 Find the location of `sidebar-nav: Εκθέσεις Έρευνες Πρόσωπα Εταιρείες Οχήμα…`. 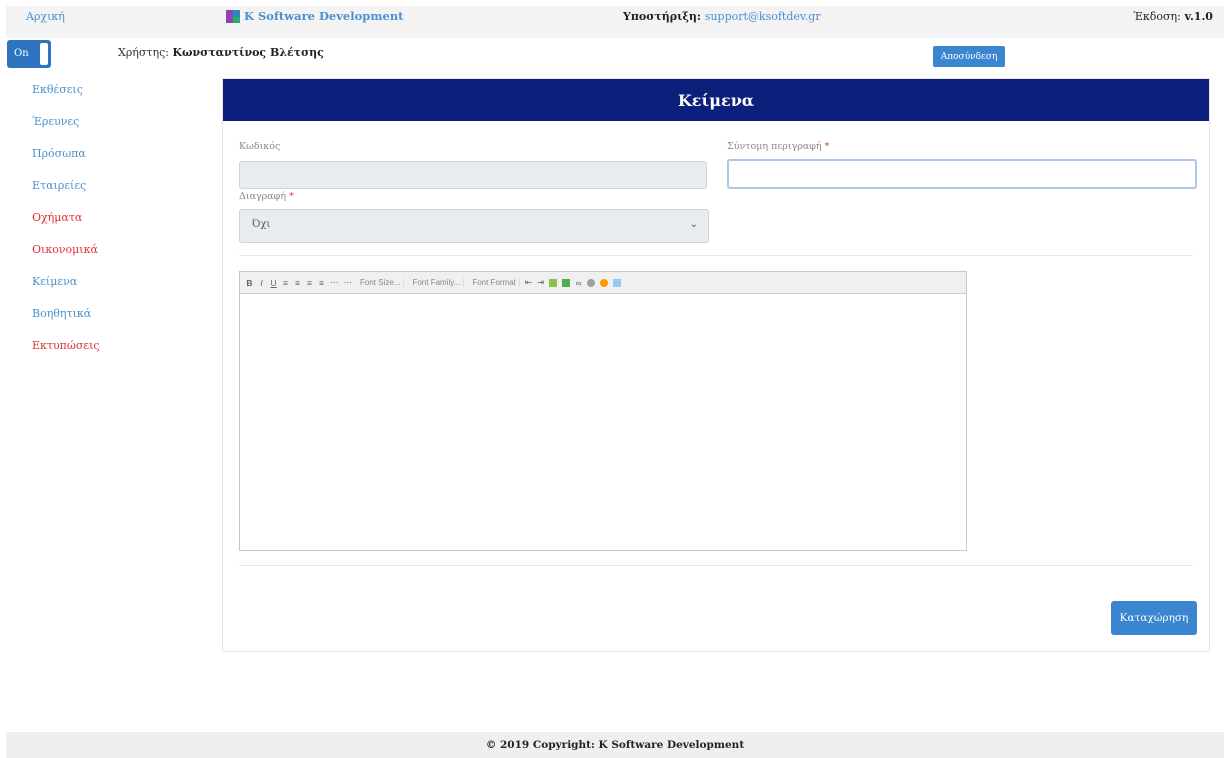

sidebar-nav: Εκθέσεις Έρευνες Πρόσωπα Εταιρείες Οχήμα… is located at coordinates (107, 224).